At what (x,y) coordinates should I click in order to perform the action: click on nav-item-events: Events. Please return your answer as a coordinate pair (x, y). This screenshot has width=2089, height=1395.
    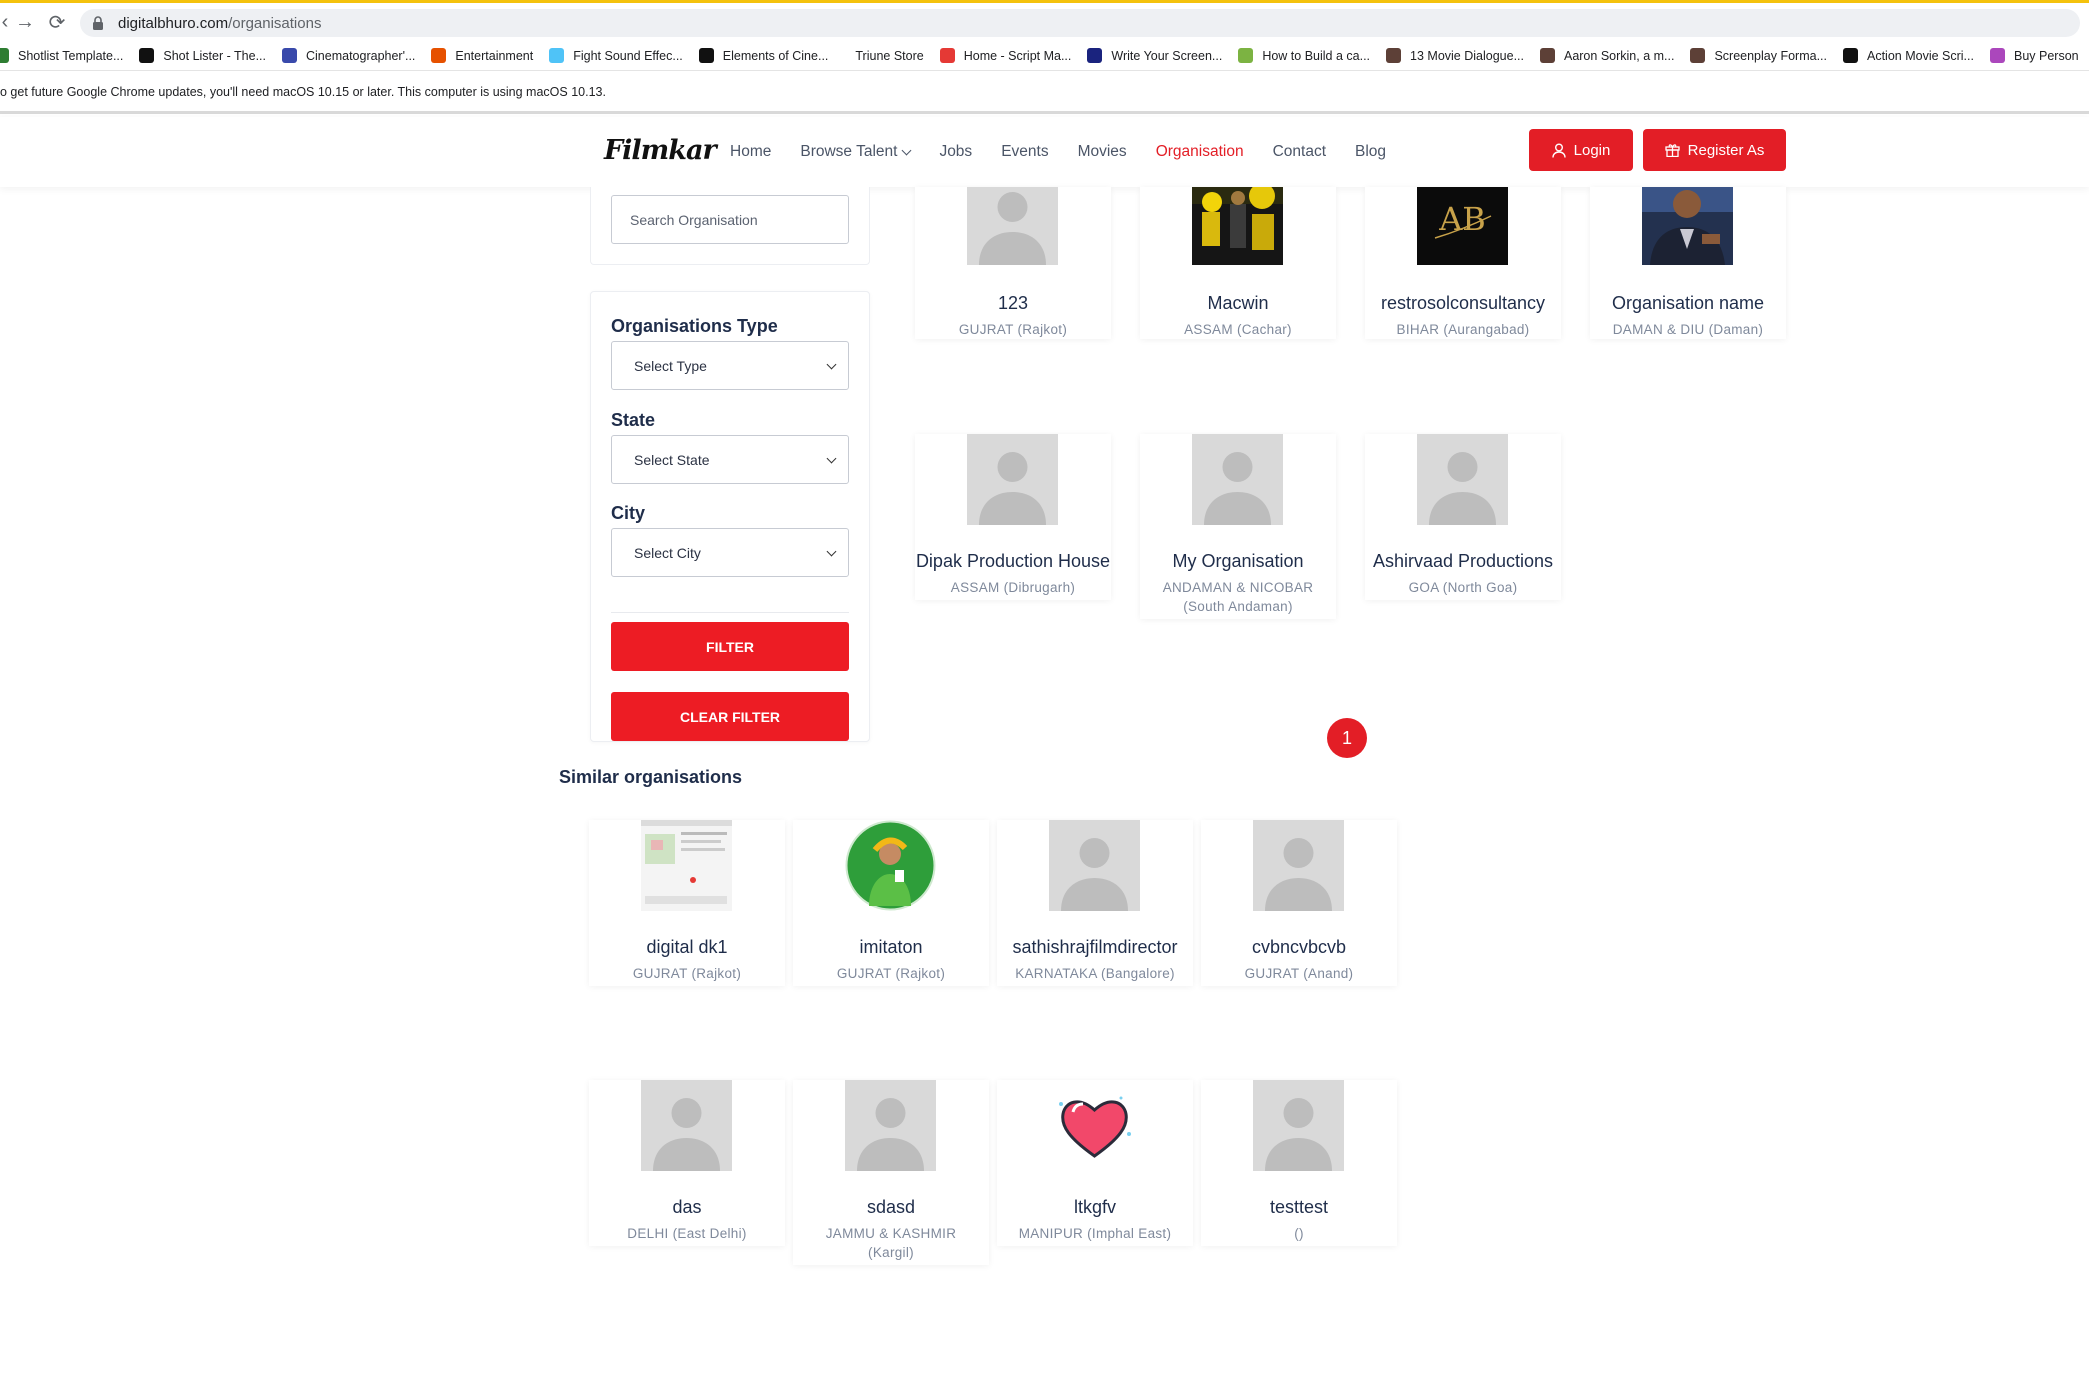
    Looking at the image, I should click on (1024, 152).